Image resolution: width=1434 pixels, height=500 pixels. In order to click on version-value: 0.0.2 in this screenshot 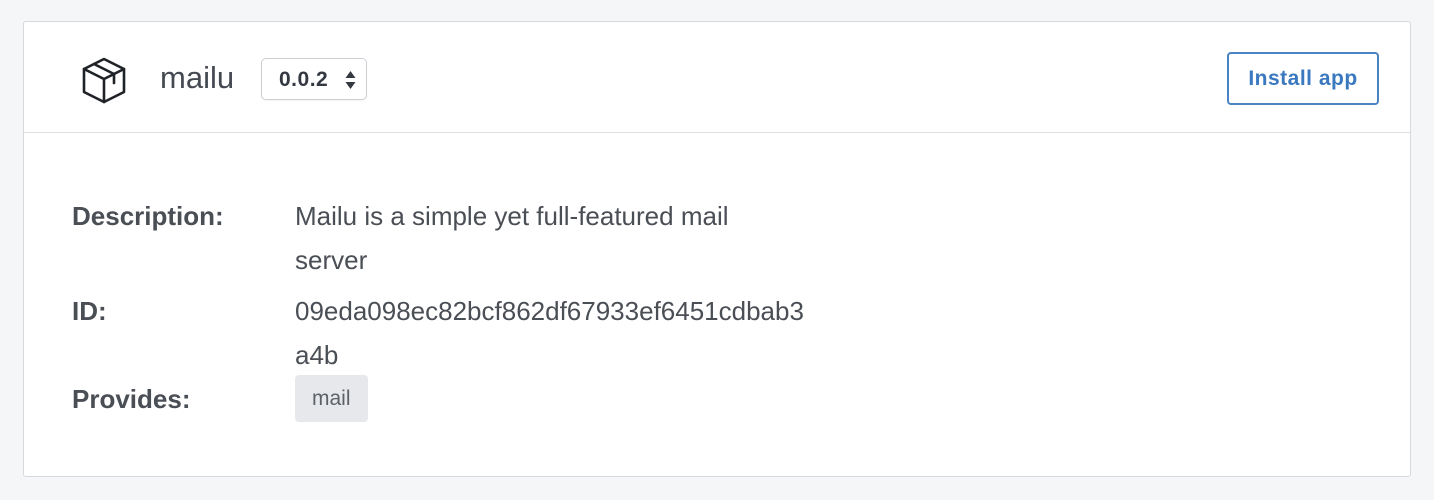, I will do `click(304, 79)`.